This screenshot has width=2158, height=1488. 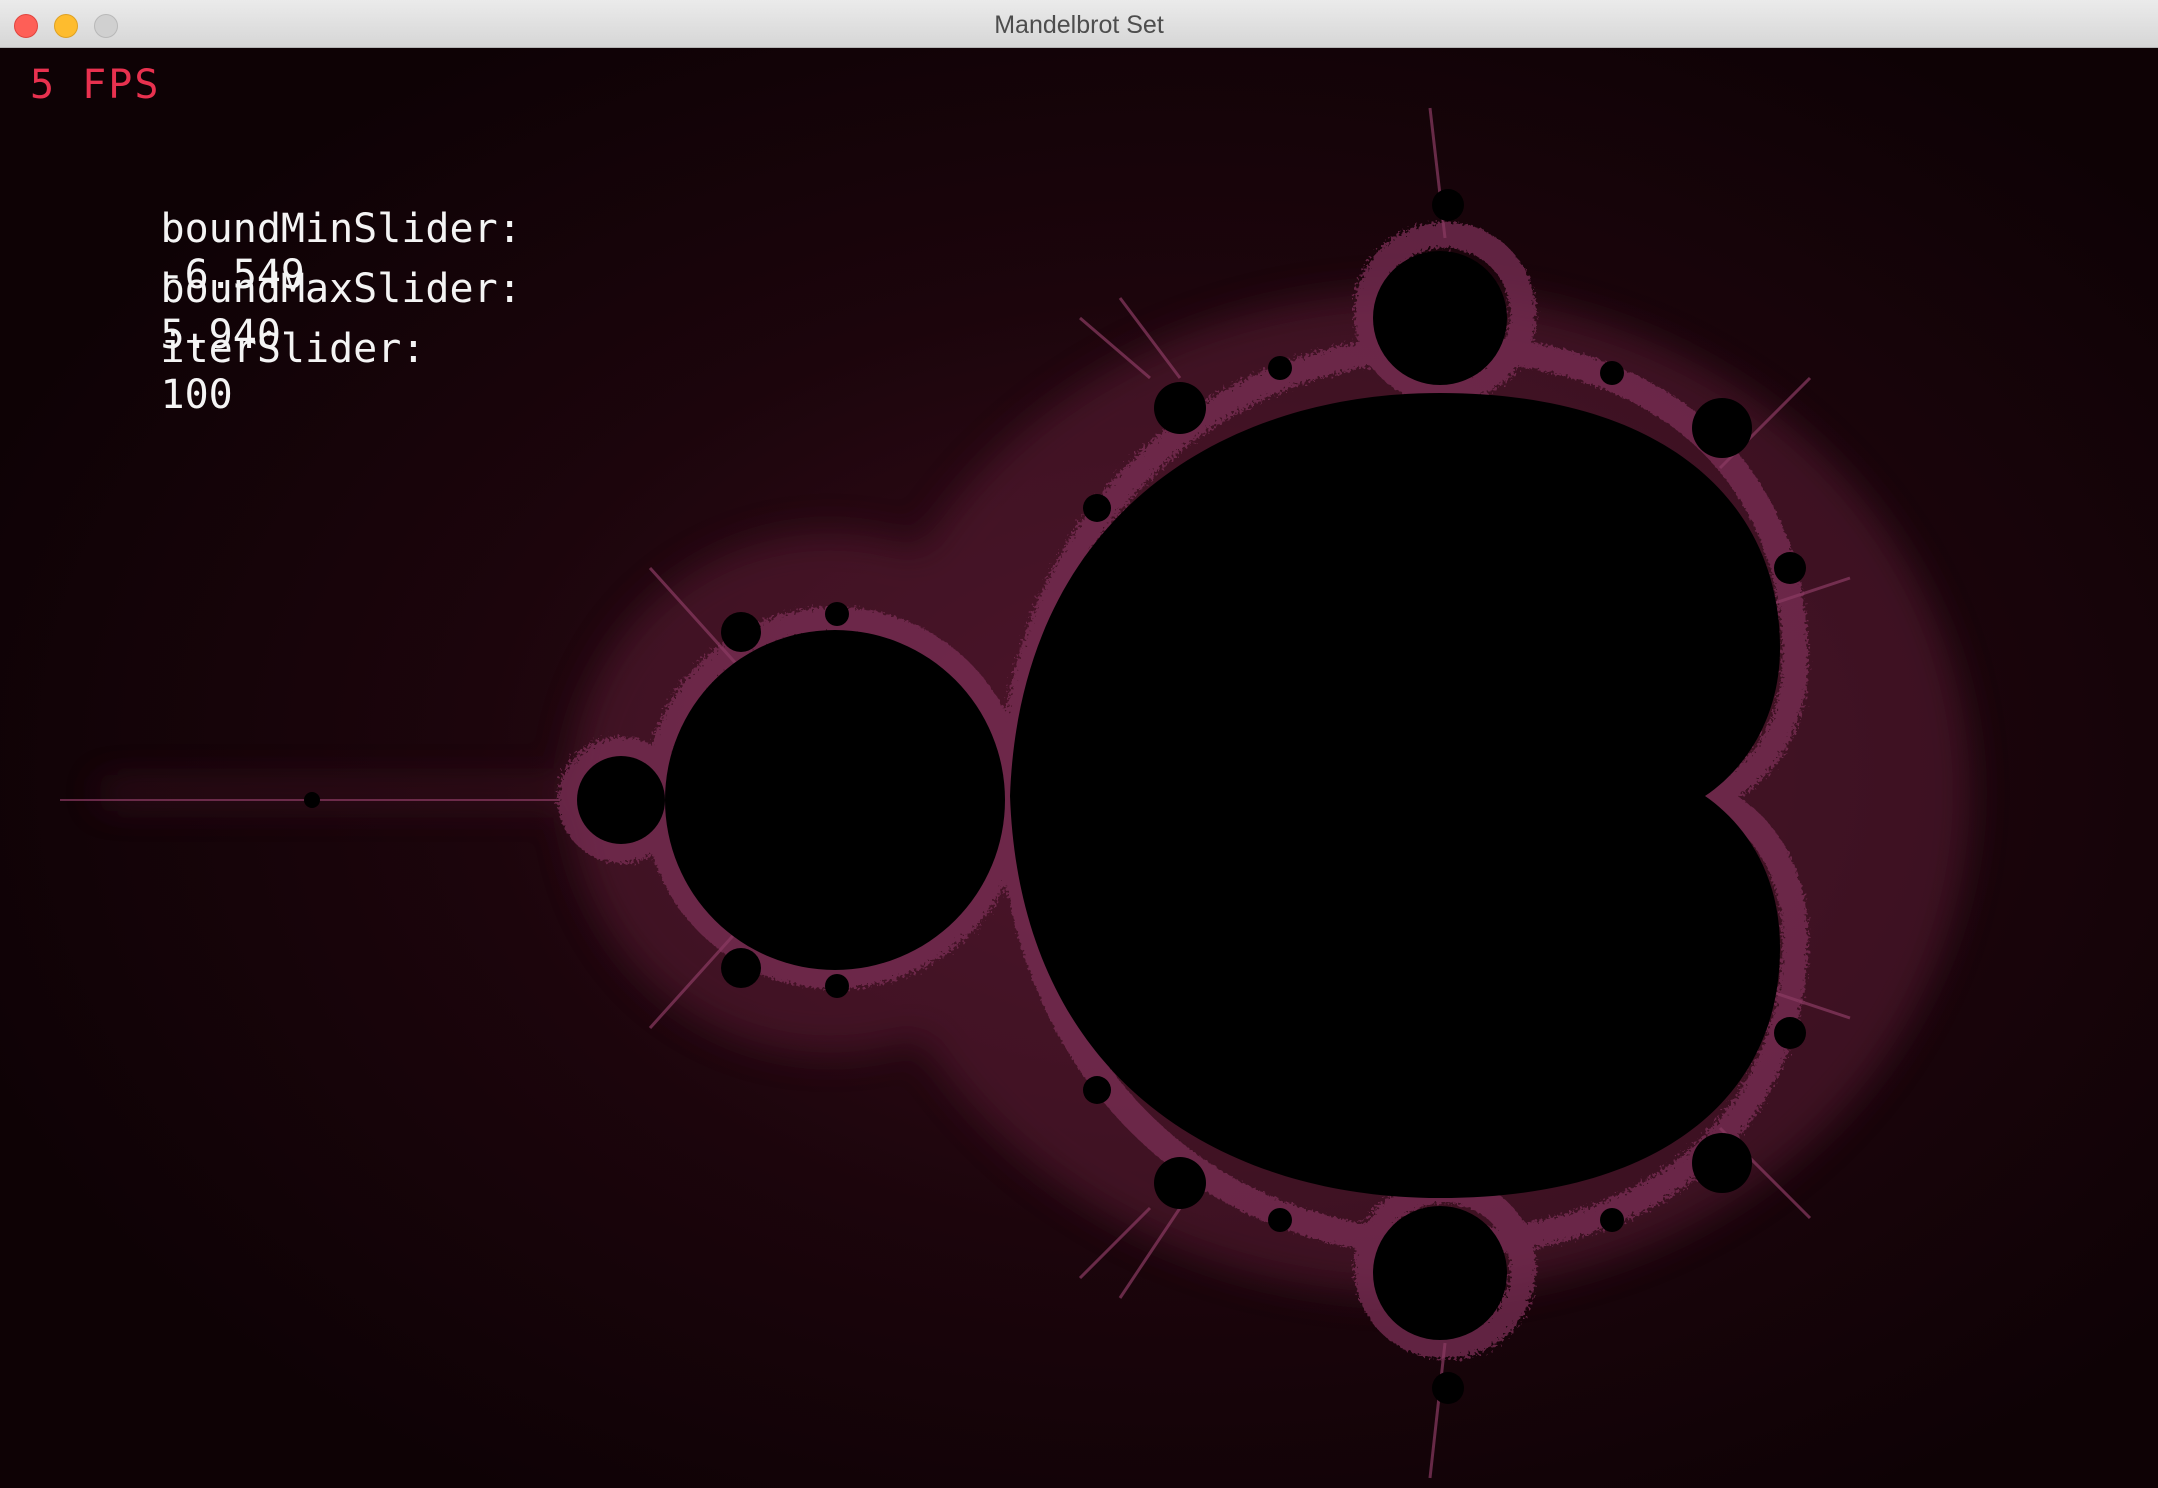 I want to click on title-bar: Mandelbrot Set, so click(x=1079, y=24).